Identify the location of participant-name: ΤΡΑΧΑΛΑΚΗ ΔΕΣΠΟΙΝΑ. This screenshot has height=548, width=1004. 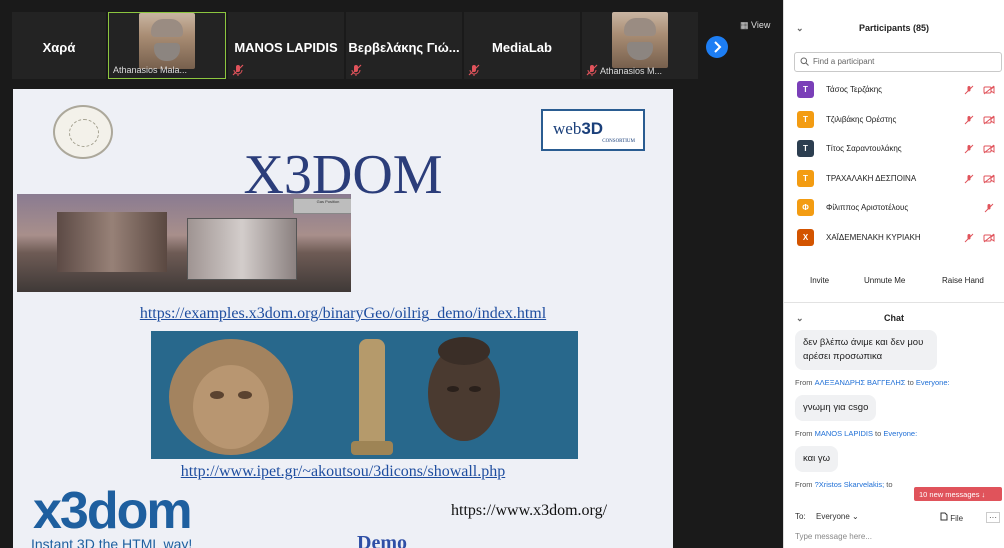
(871, 178).